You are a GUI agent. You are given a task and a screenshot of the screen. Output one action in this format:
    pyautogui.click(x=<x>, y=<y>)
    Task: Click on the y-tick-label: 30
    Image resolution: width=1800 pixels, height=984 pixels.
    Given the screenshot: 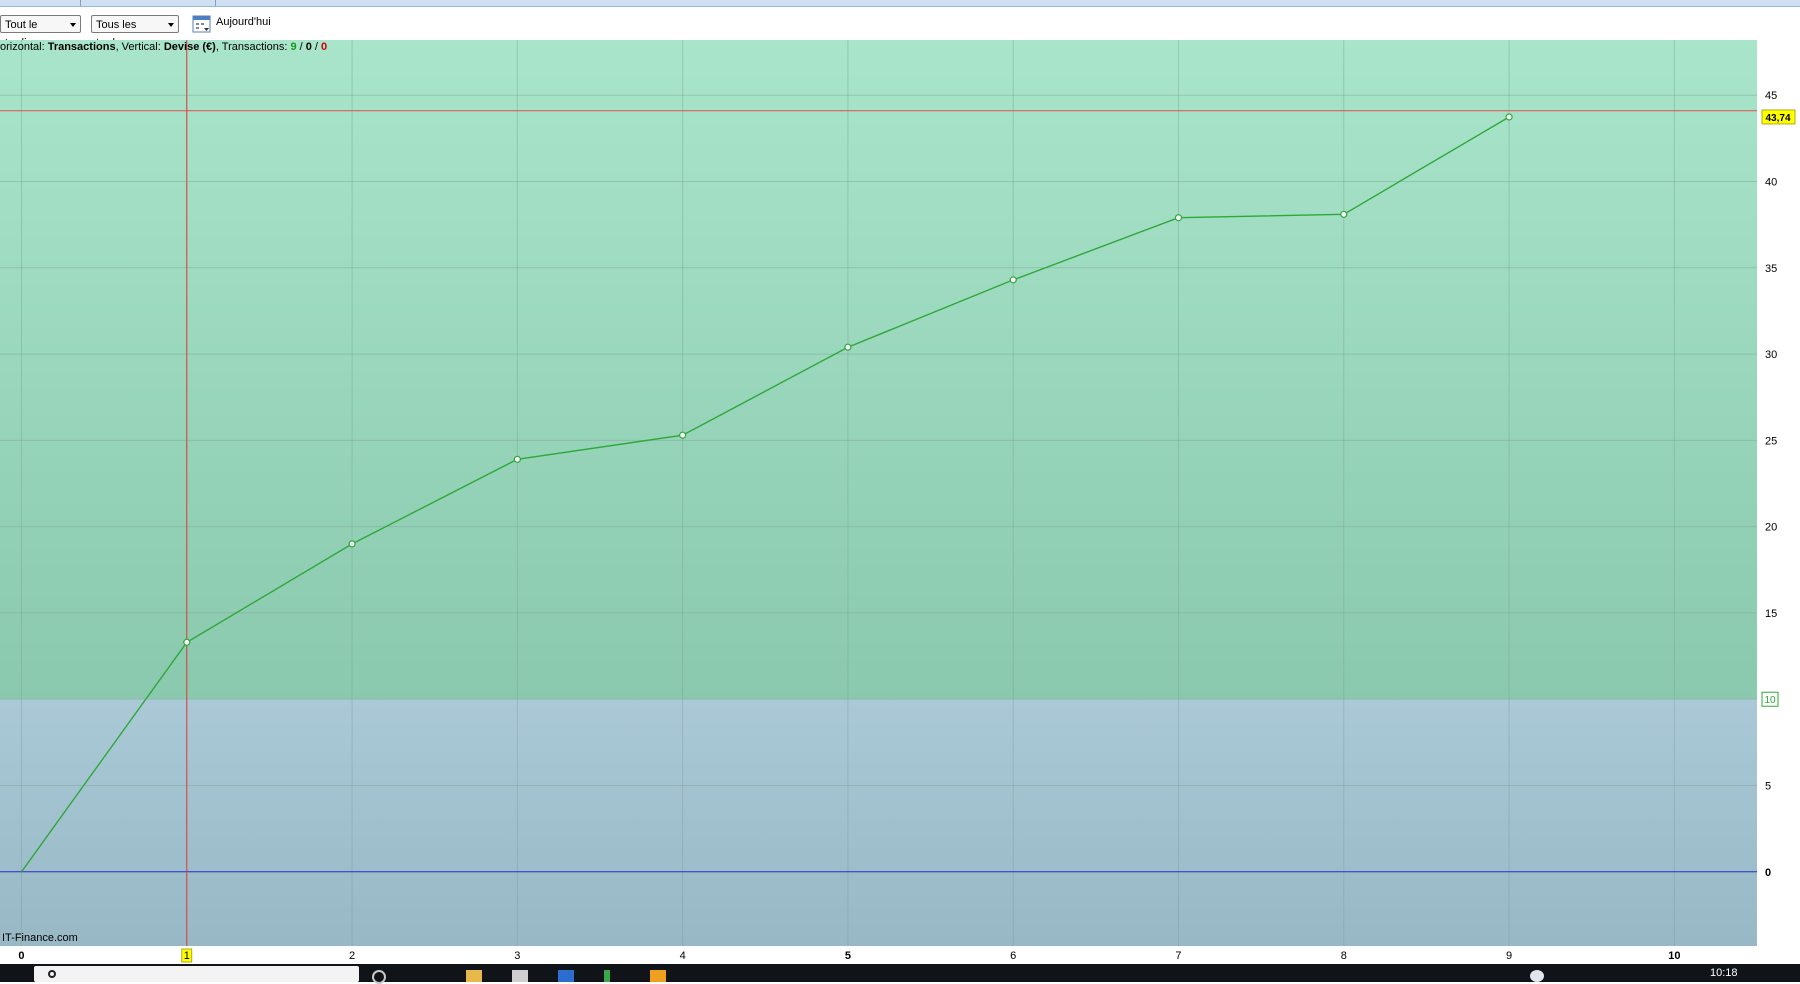 What is the action you would take?
    pyautogui.click(x=1771, y=355)
    